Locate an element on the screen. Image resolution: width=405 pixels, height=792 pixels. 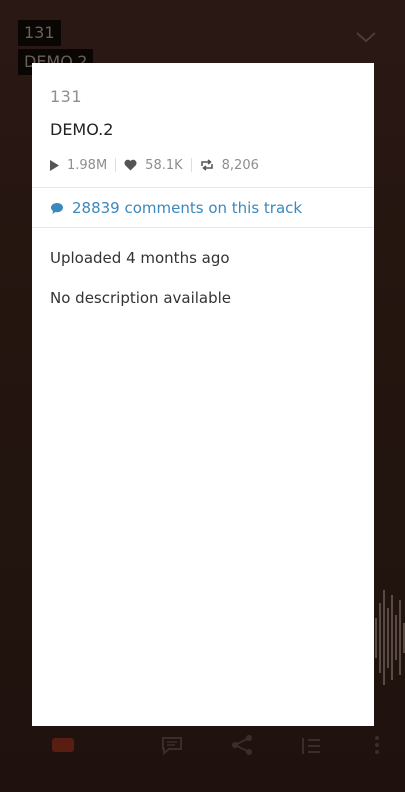
comments-link: 28839 comments on this track is located at coordinates (176, 208).